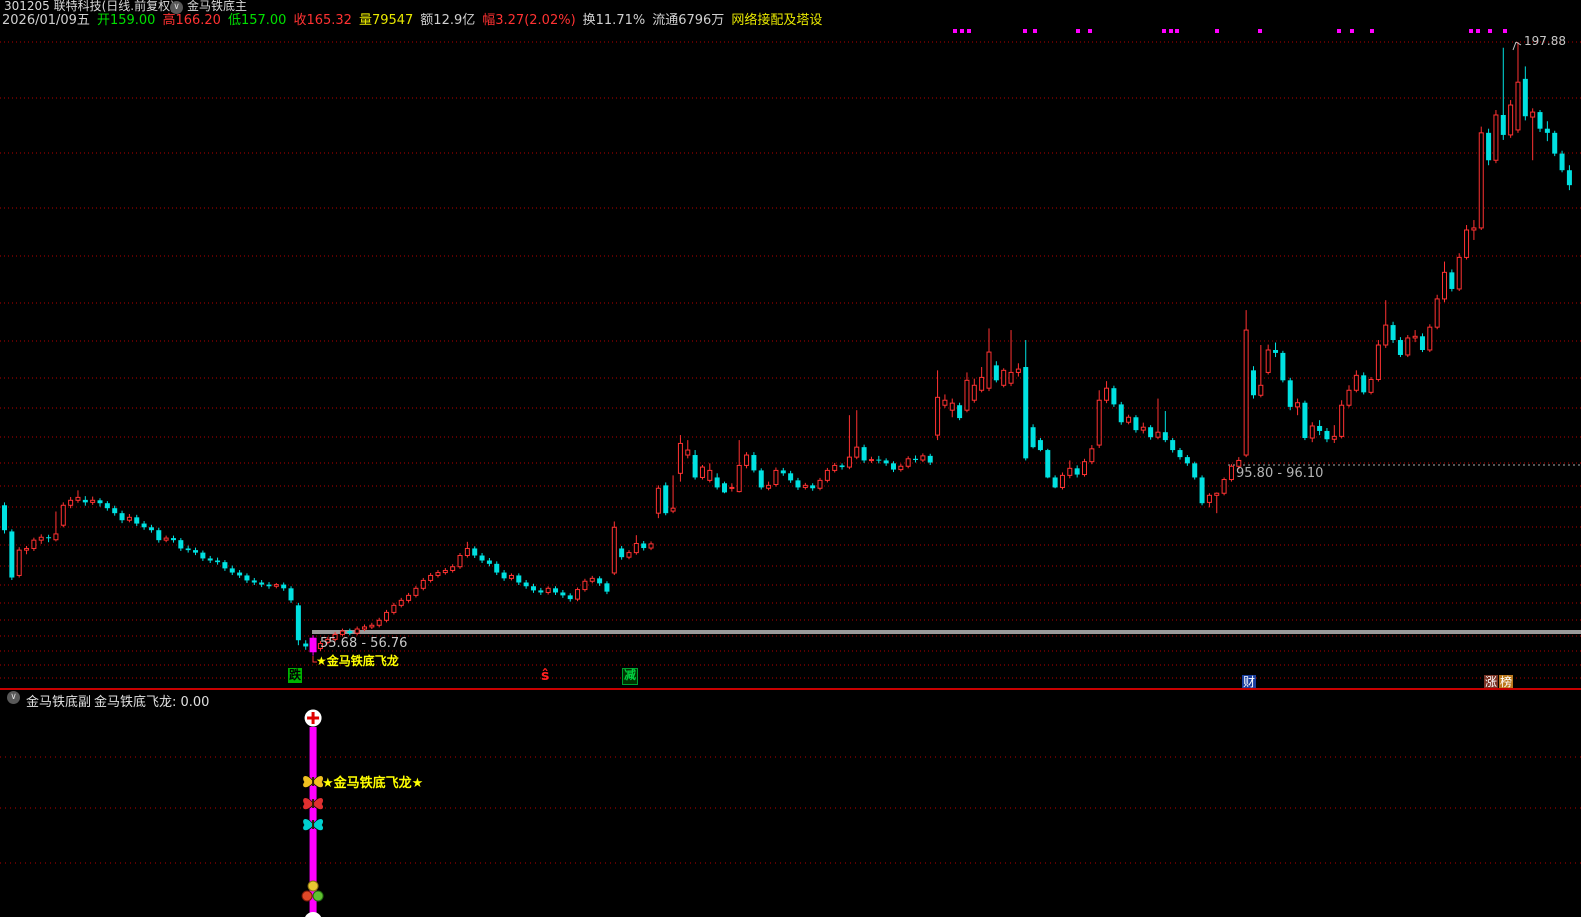 The height and width of the screenshot is (917, 1581). Describe the element at coordinates (217, 6) in the screenshot. I see `main-indicator-name: 金马铁底主` at that location.